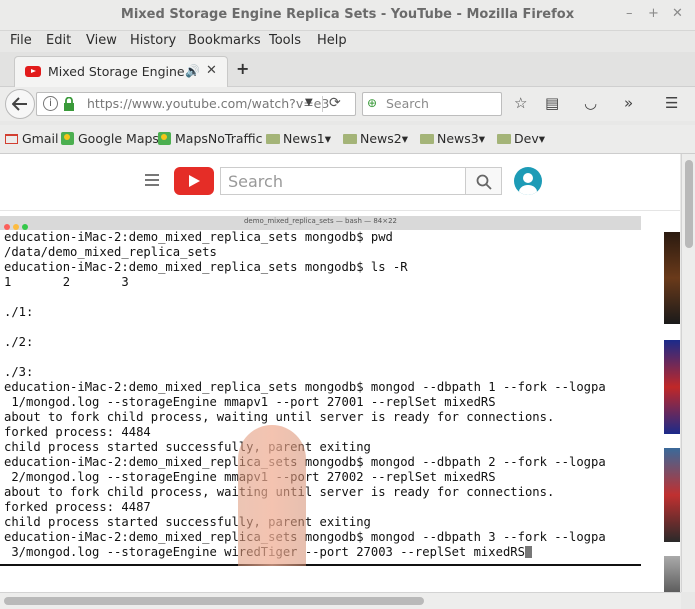  What do you see at coordinates (332, 40) in the screenshot?
I see `menu-help: Help` at bounding box center [332, 40].